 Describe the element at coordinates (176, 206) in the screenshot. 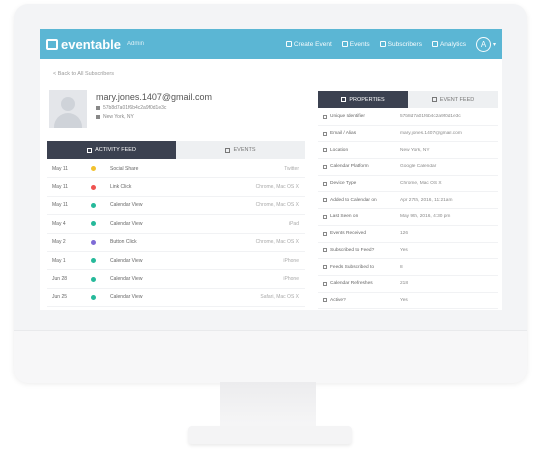

I see `list-item: May 11 Calendar View Chrome, Mac OS X` at that location.